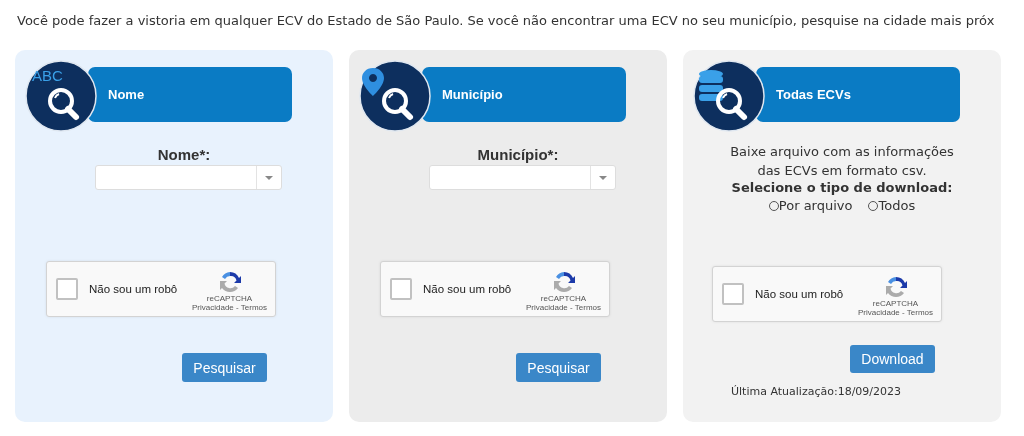 The image size is (1024, 436). I want to click on section-header: Todas ECVs, so click(858, 94).